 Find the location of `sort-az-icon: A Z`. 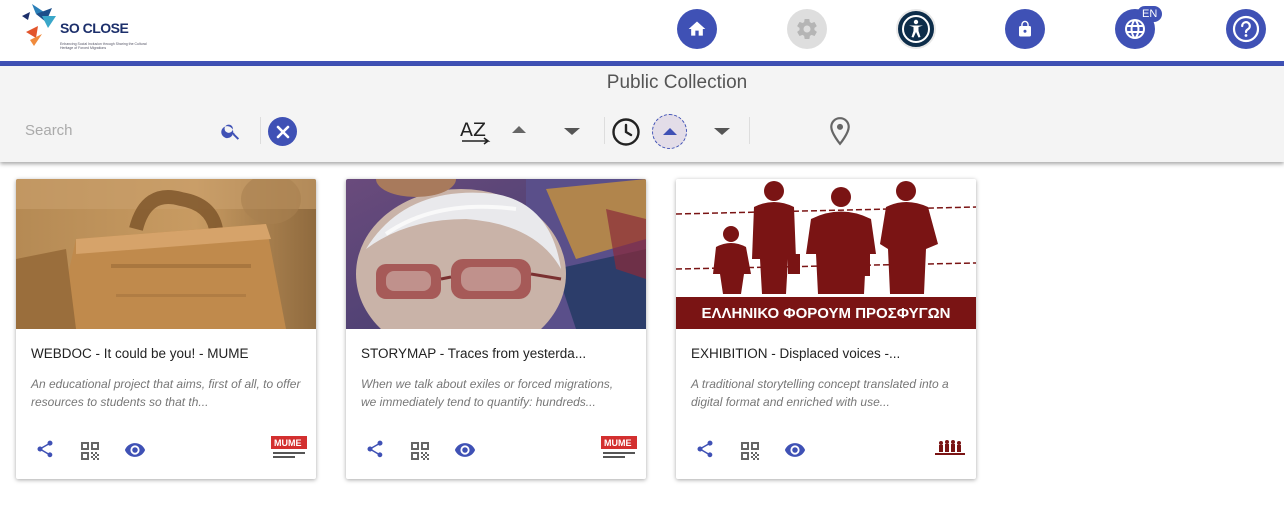

sort-az-icon: A Z is located at coordinates (475, 134).